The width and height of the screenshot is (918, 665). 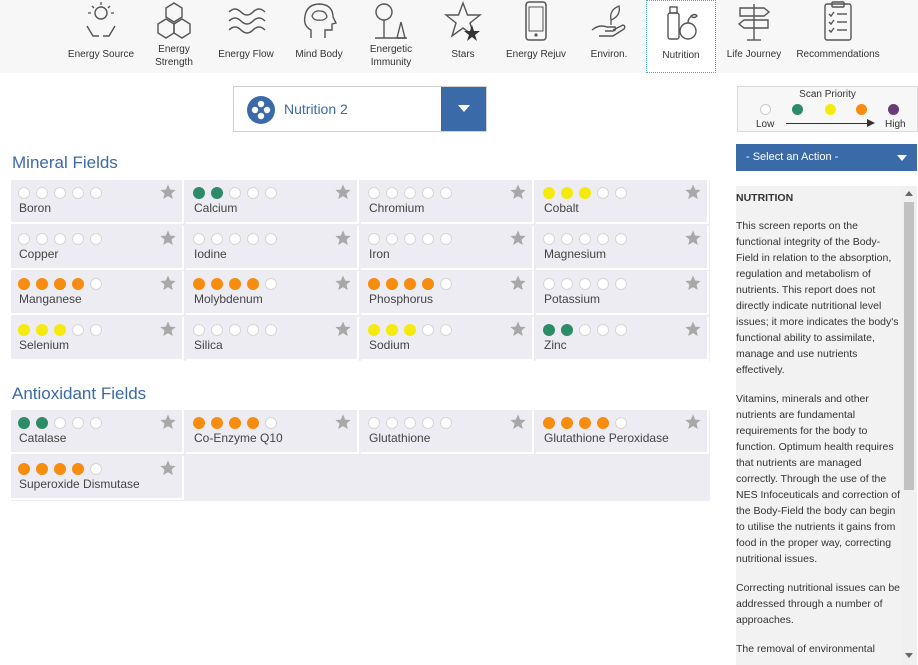 What do you see at coordinates (622, 338) in the screenshot?
I see `field-cell-zinc: Zinc` at bounding box center [622, 338].